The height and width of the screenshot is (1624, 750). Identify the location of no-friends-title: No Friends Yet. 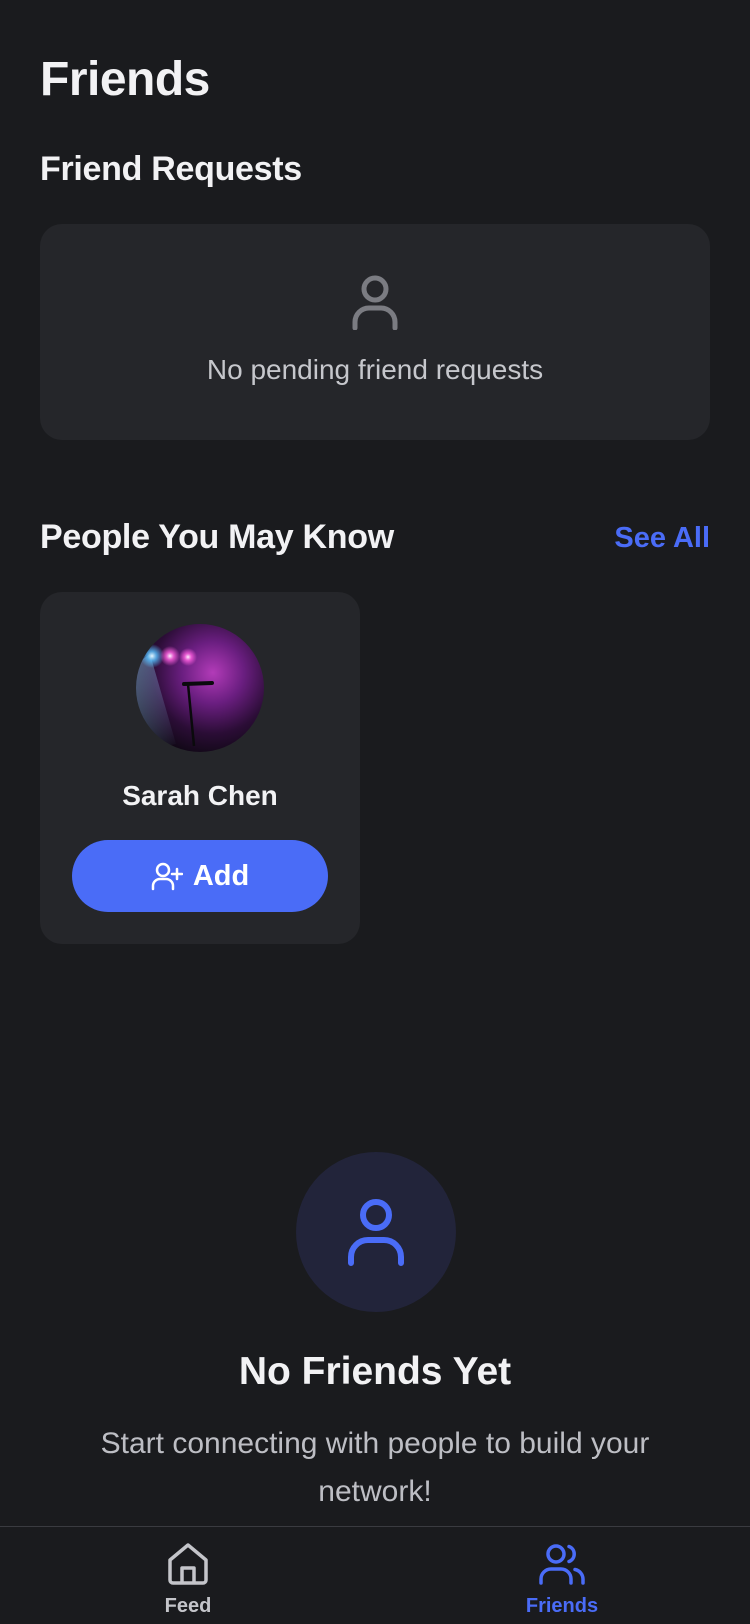
(375, 1371).